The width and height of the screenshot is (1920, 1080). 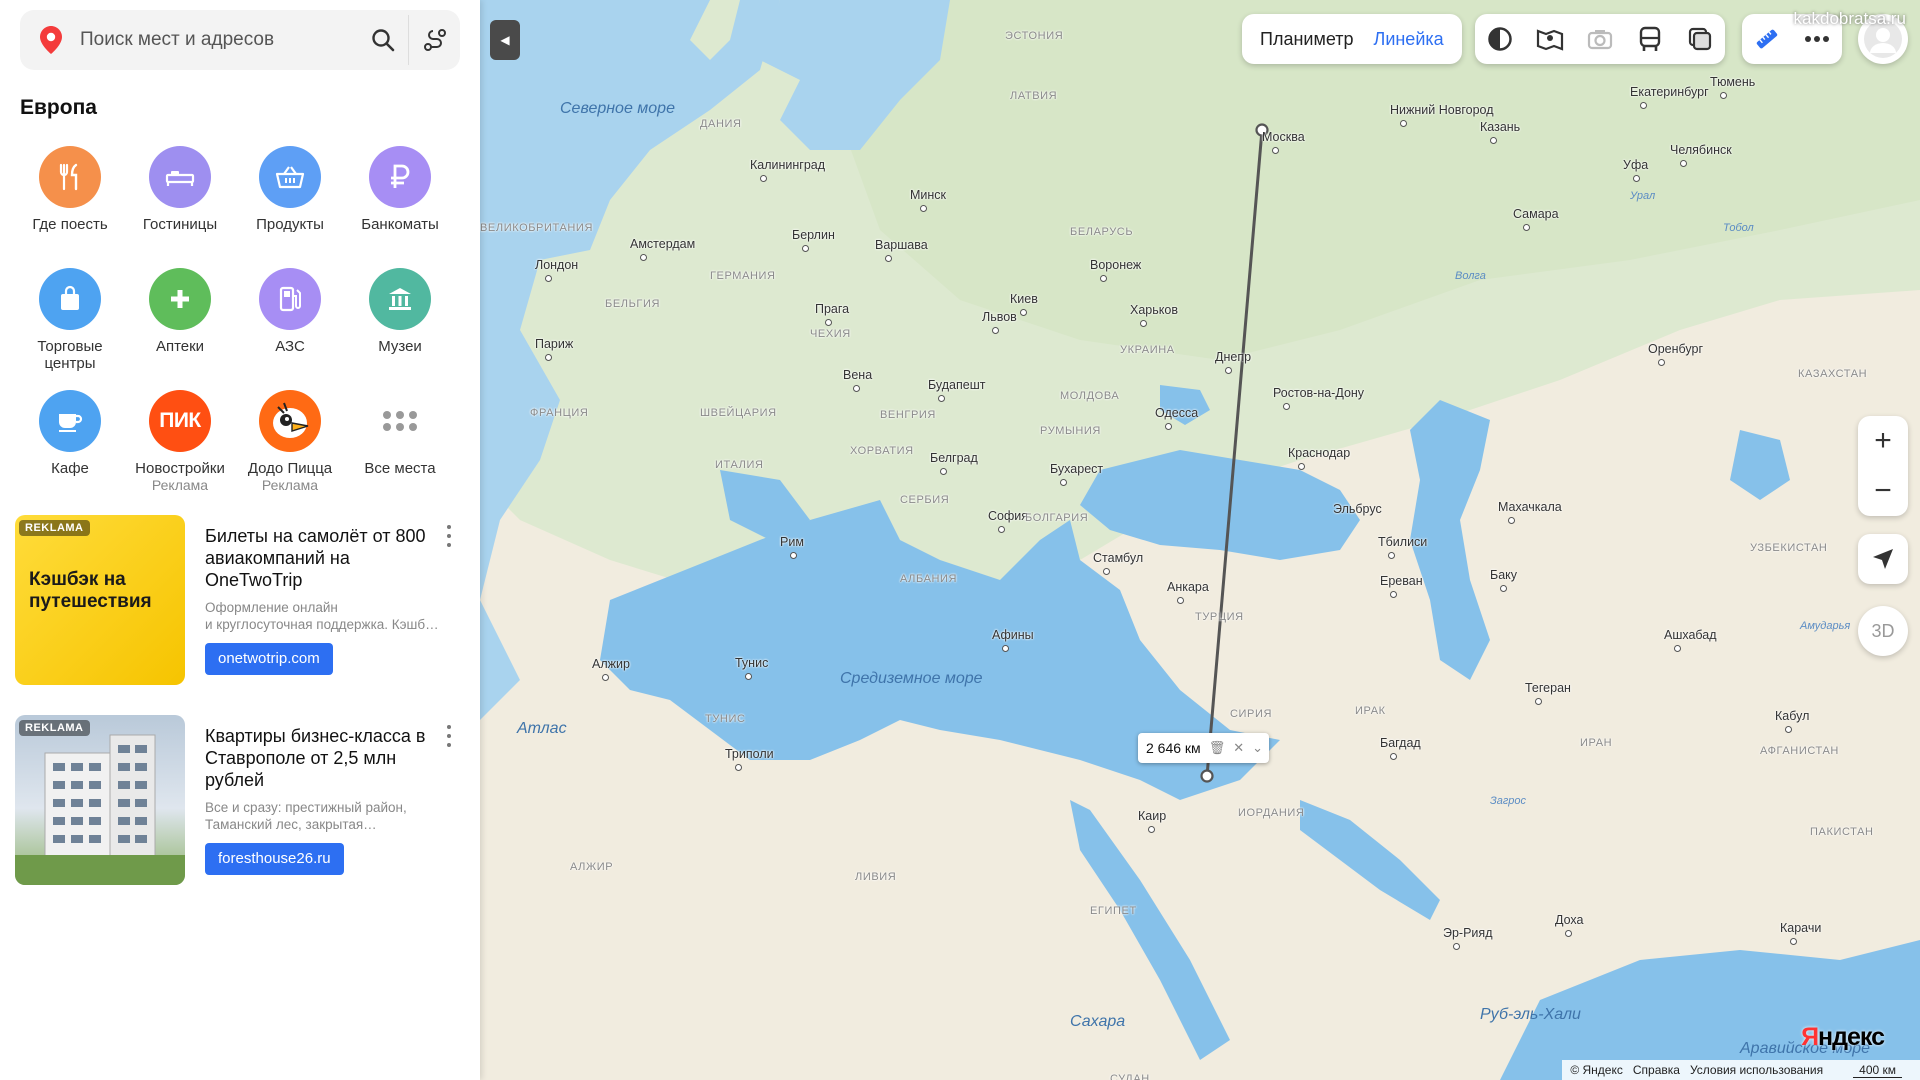 What do you see at coordinates (274, 859) in the screenshot?
I see `ad-link-button: foresthouse26.ru` at bounding box center [274, 859].